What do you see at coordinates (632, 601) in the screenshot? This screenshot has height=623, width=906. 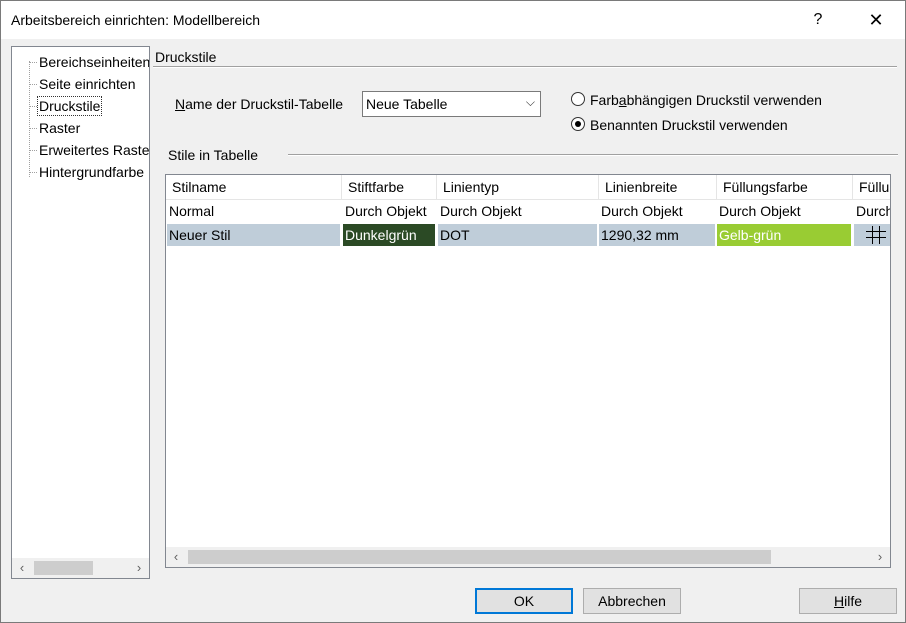 I see `cancel-button: Abbrechen` at bounding box center [632, 601].